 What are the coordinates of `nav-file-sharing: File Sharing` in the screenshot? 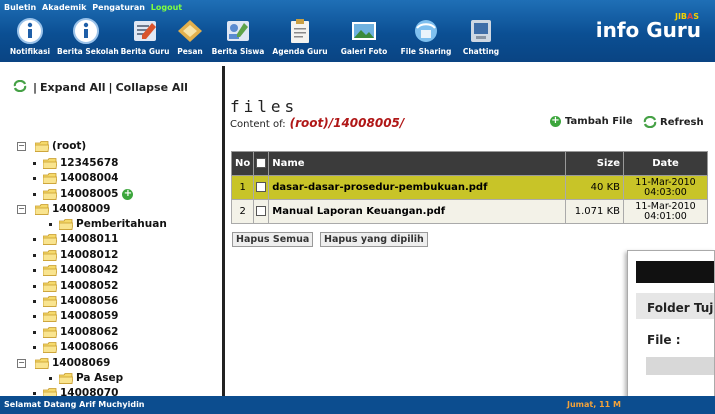 It's located at (426, 39).